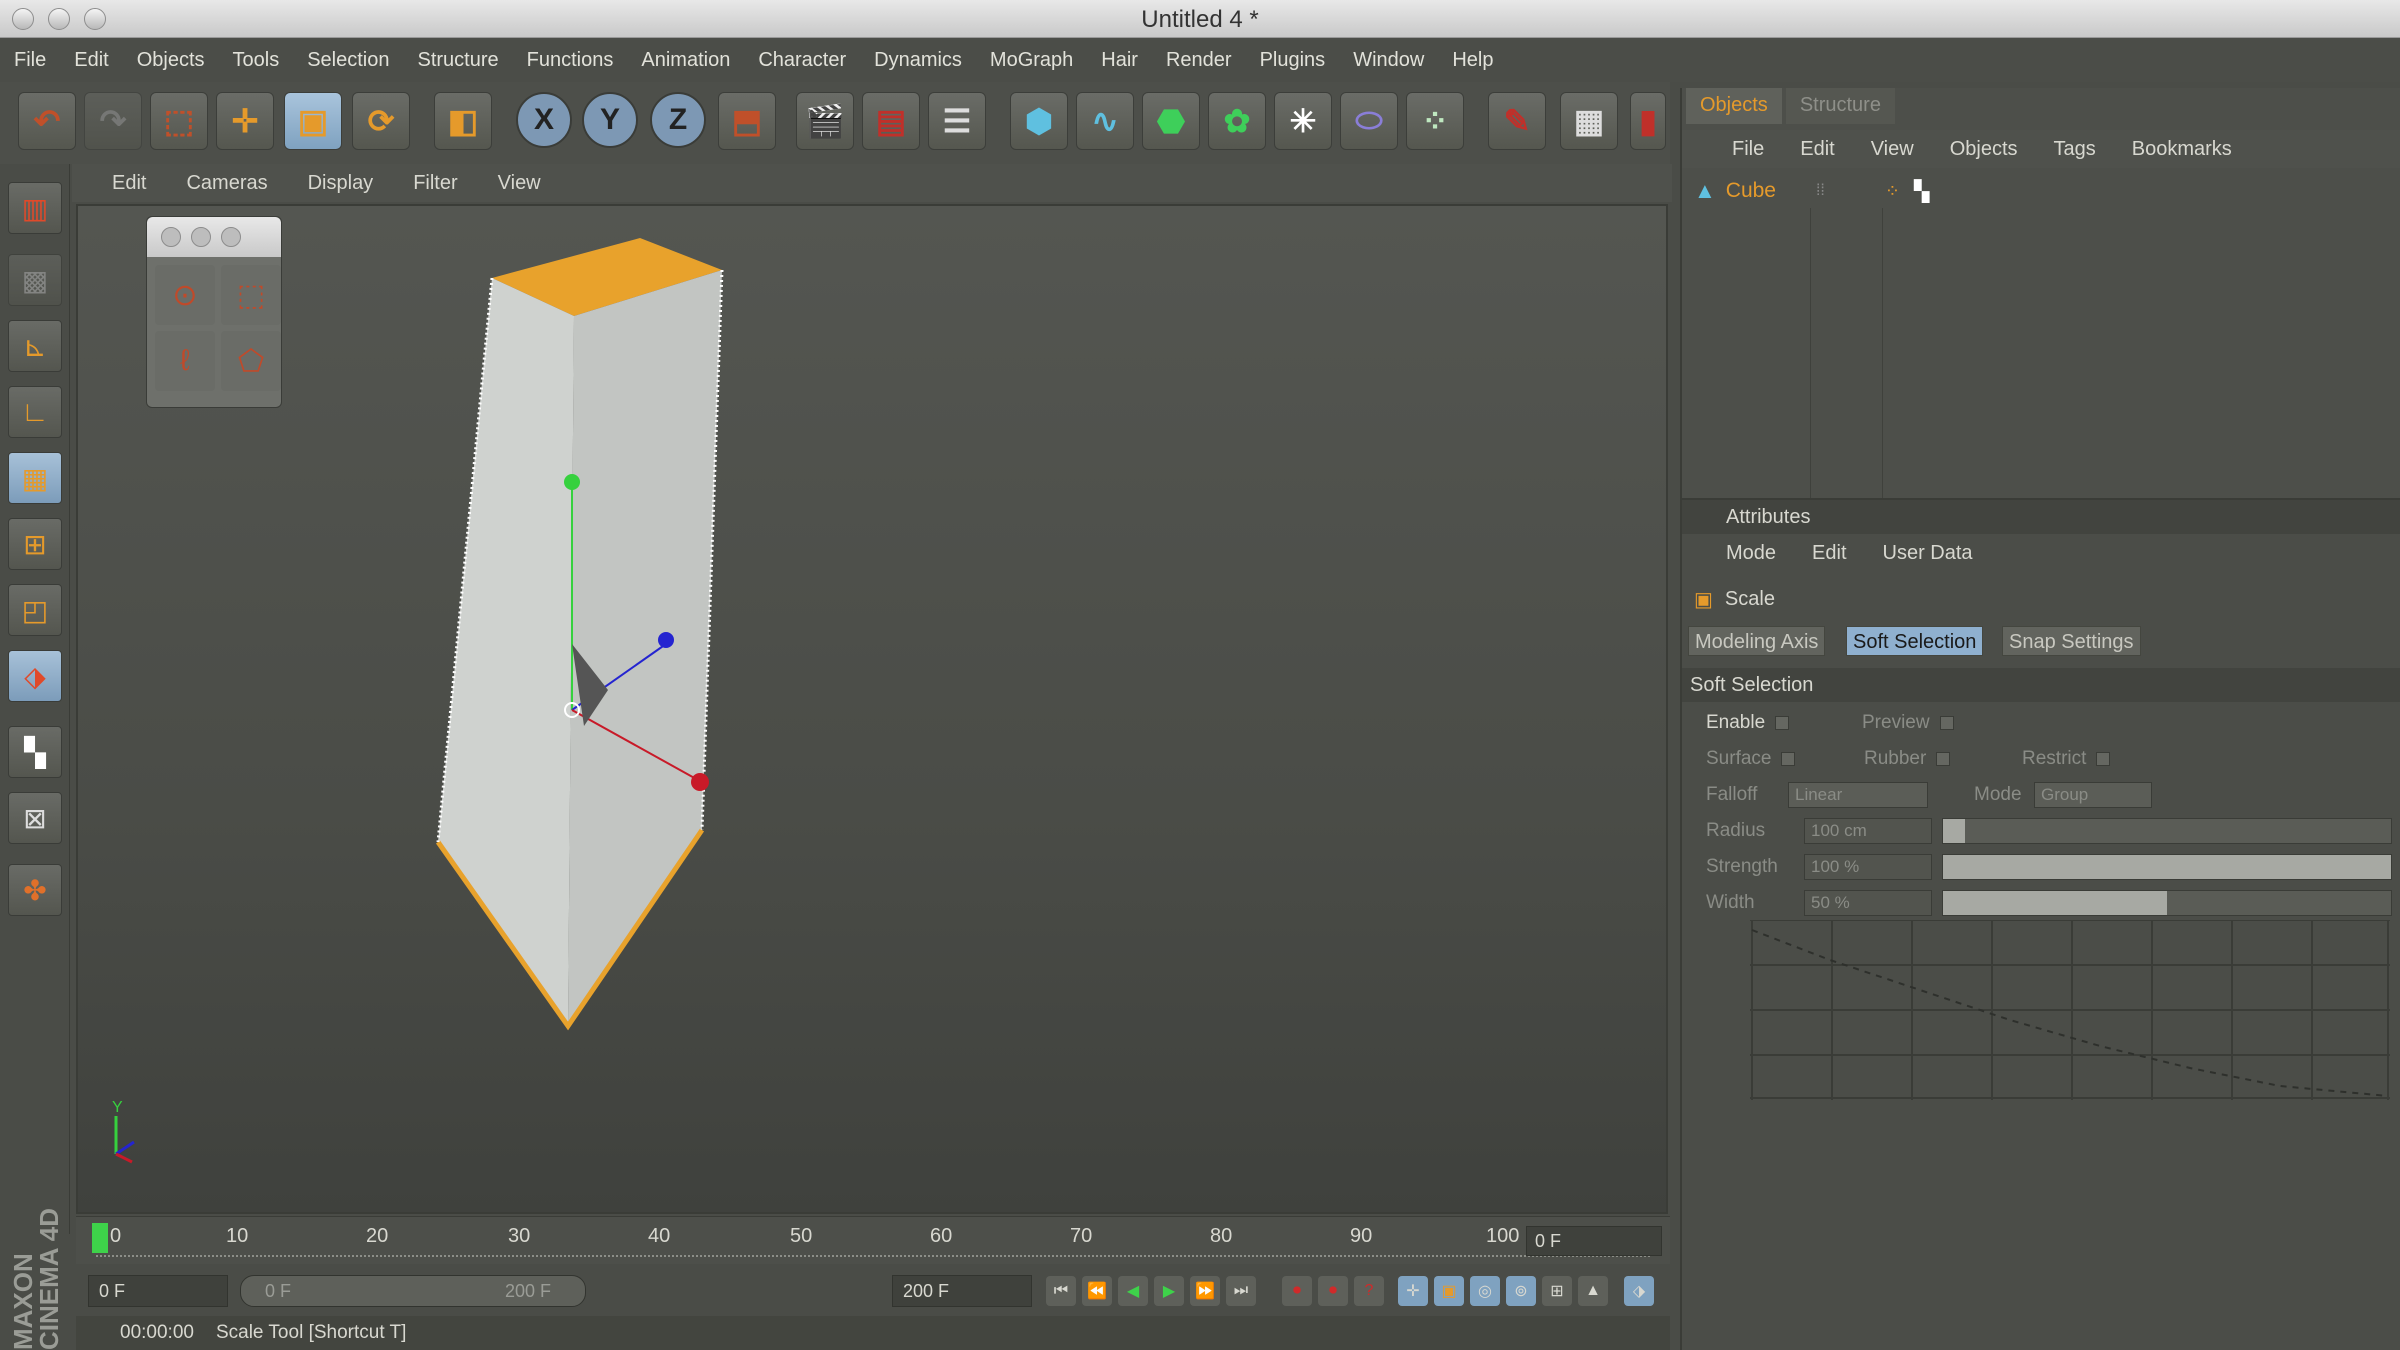 This screenshot has width=2400, height=1350. I want to click on objects-menu-file: File, so click(1748, 149).